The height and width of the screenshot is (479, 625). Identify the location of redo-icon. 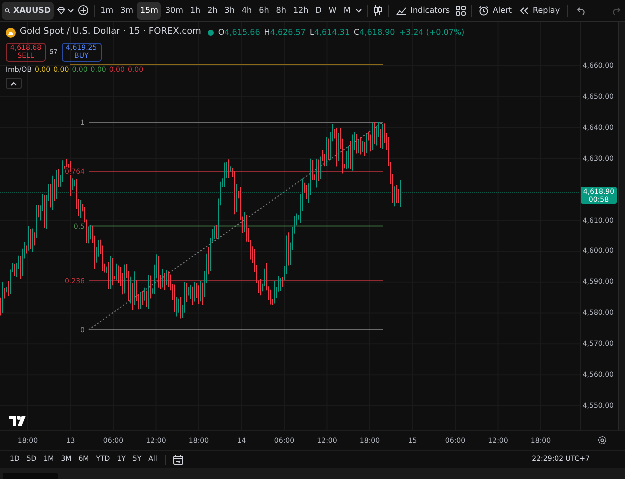
(616, 10).